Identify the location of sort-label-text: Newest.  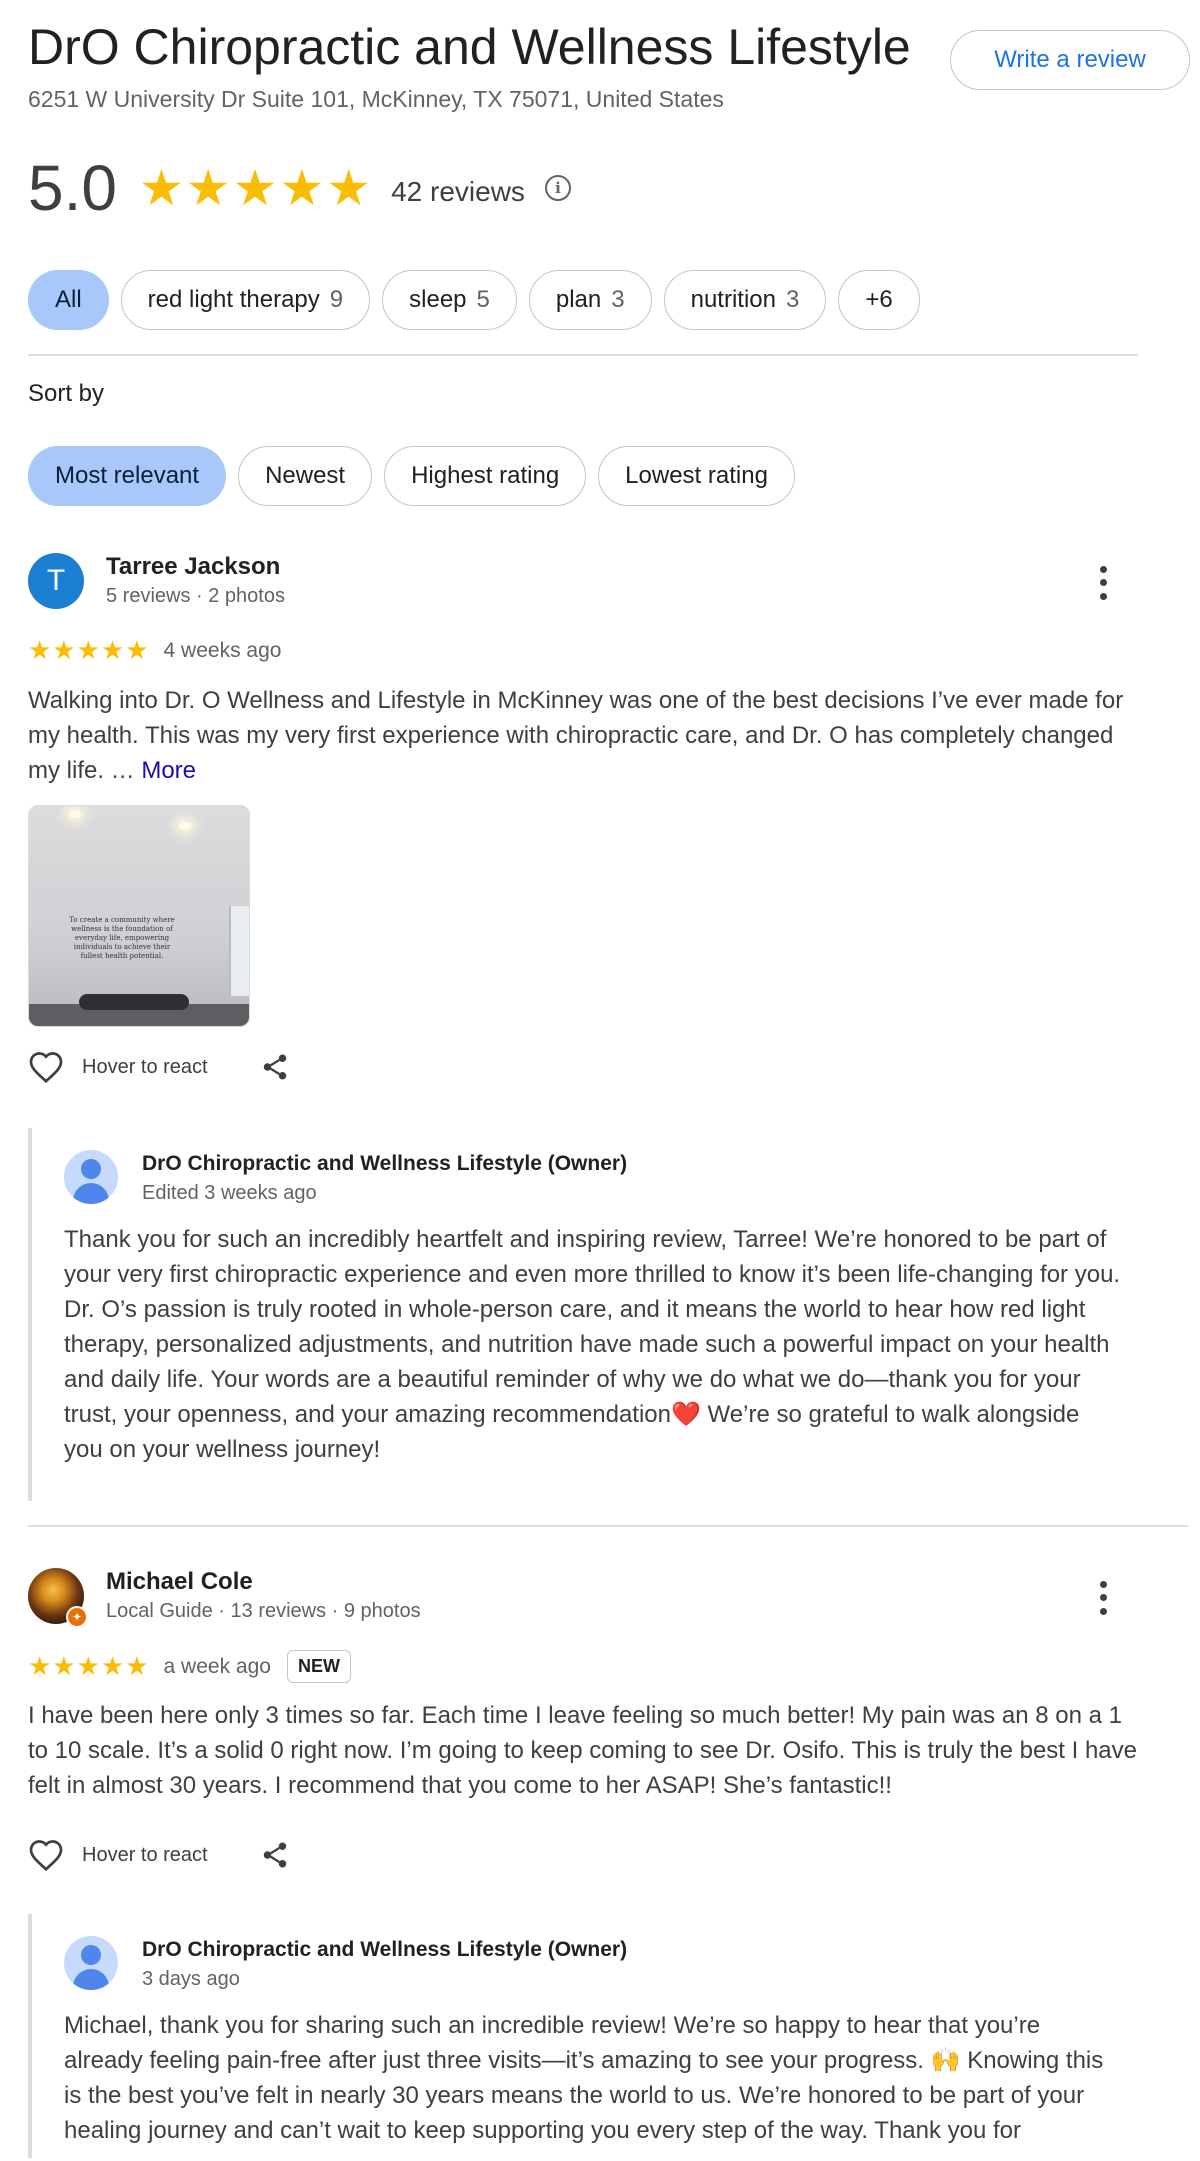
(305, 475).